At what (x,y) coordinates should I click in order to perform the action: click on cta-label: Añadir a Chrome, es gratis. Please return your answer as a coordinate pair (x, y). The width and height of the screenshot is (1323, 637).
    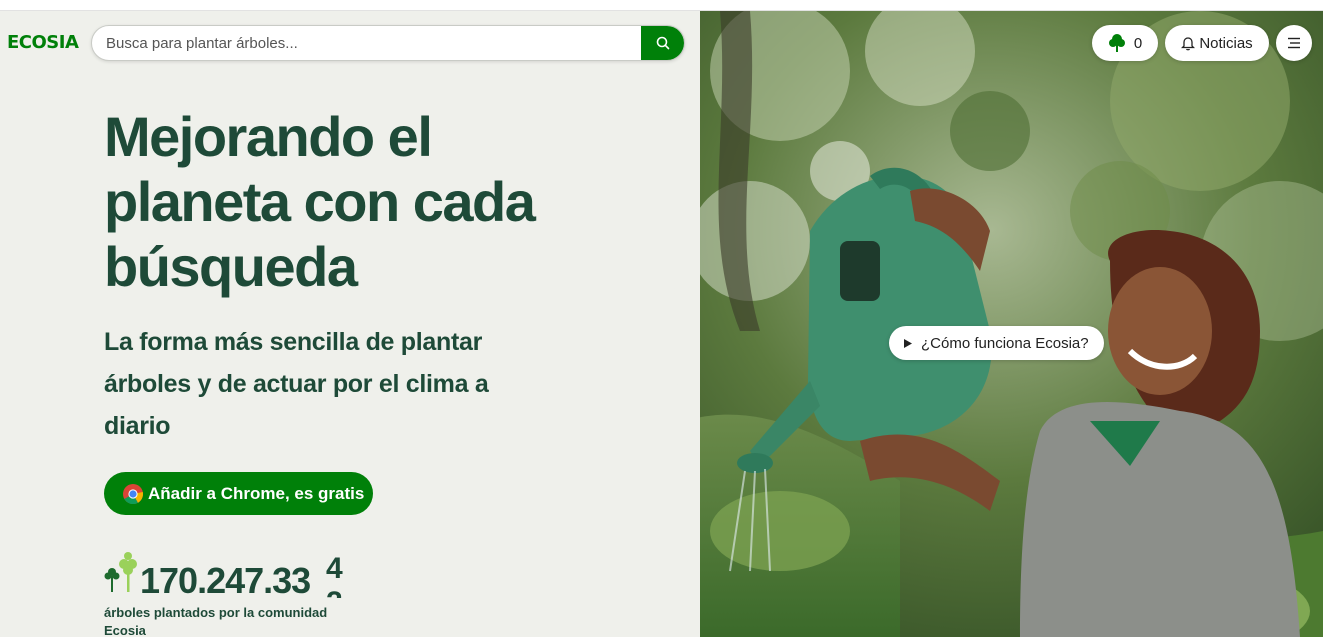
    Looking at the image, I should click on (256, 493).